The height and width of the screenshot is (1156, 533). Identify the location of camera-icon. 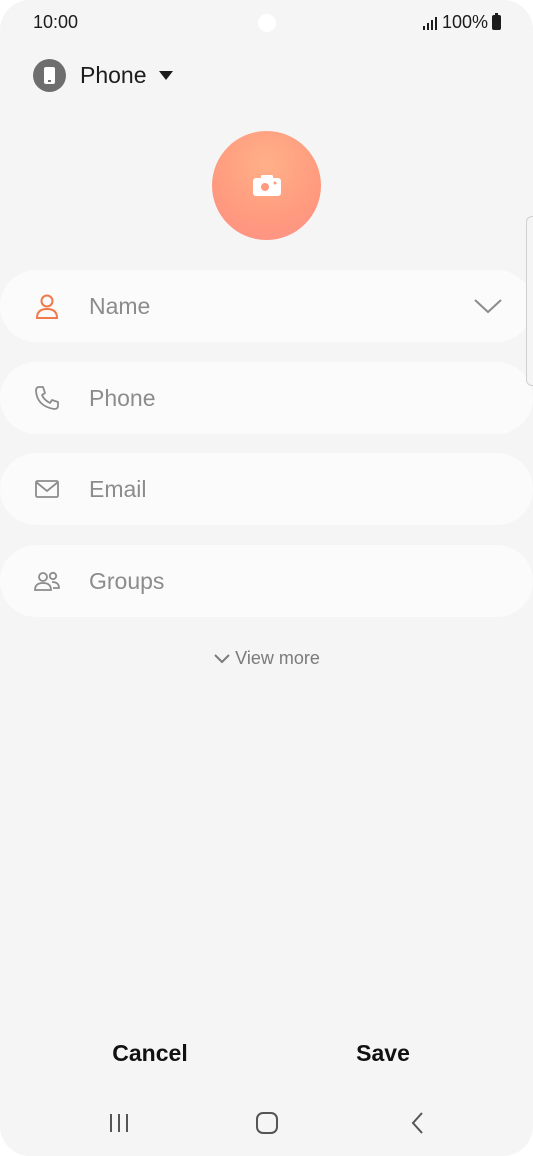
(266, 185).